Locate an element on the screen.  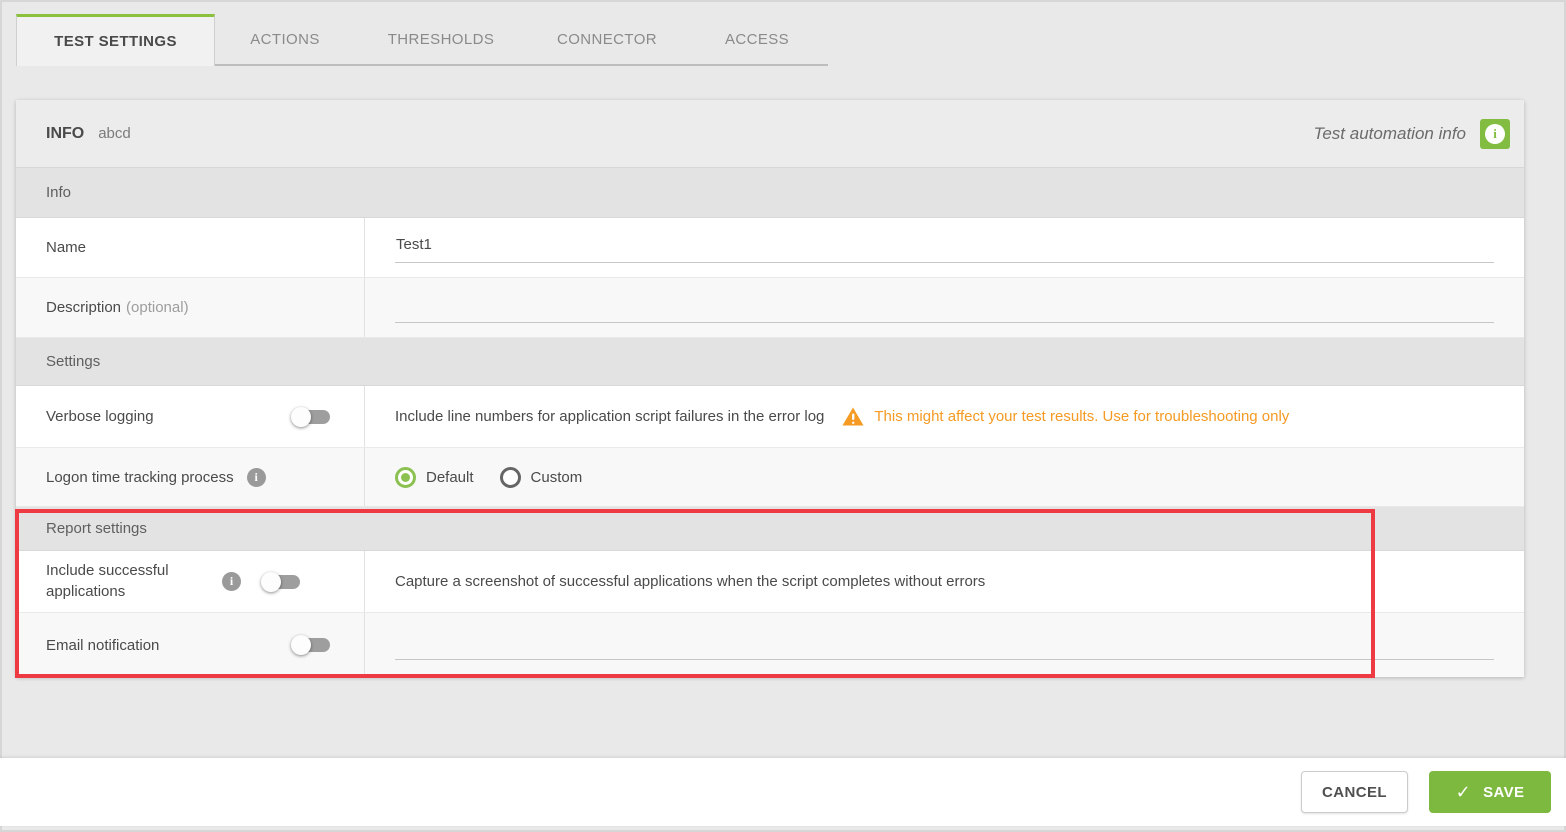
info-icon: i is located at coordinates (1495, 133).